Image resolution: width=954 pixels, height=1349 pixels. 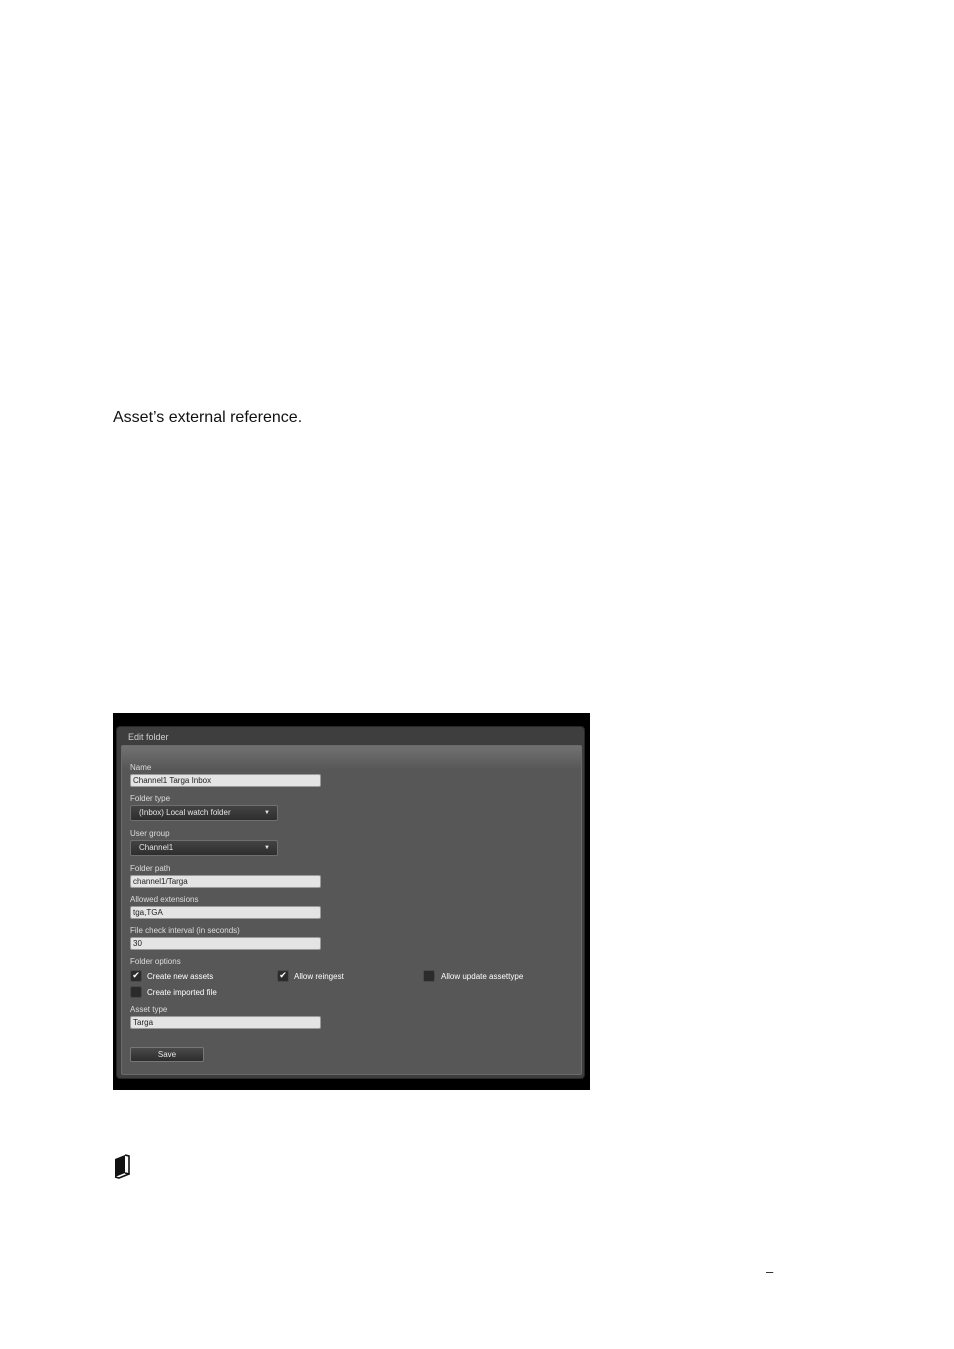 What do you see at coordinates (283, 976) in the screenshot?
I see `allow-reingest-checkbox: ✔` at bounding box center [283, 976].